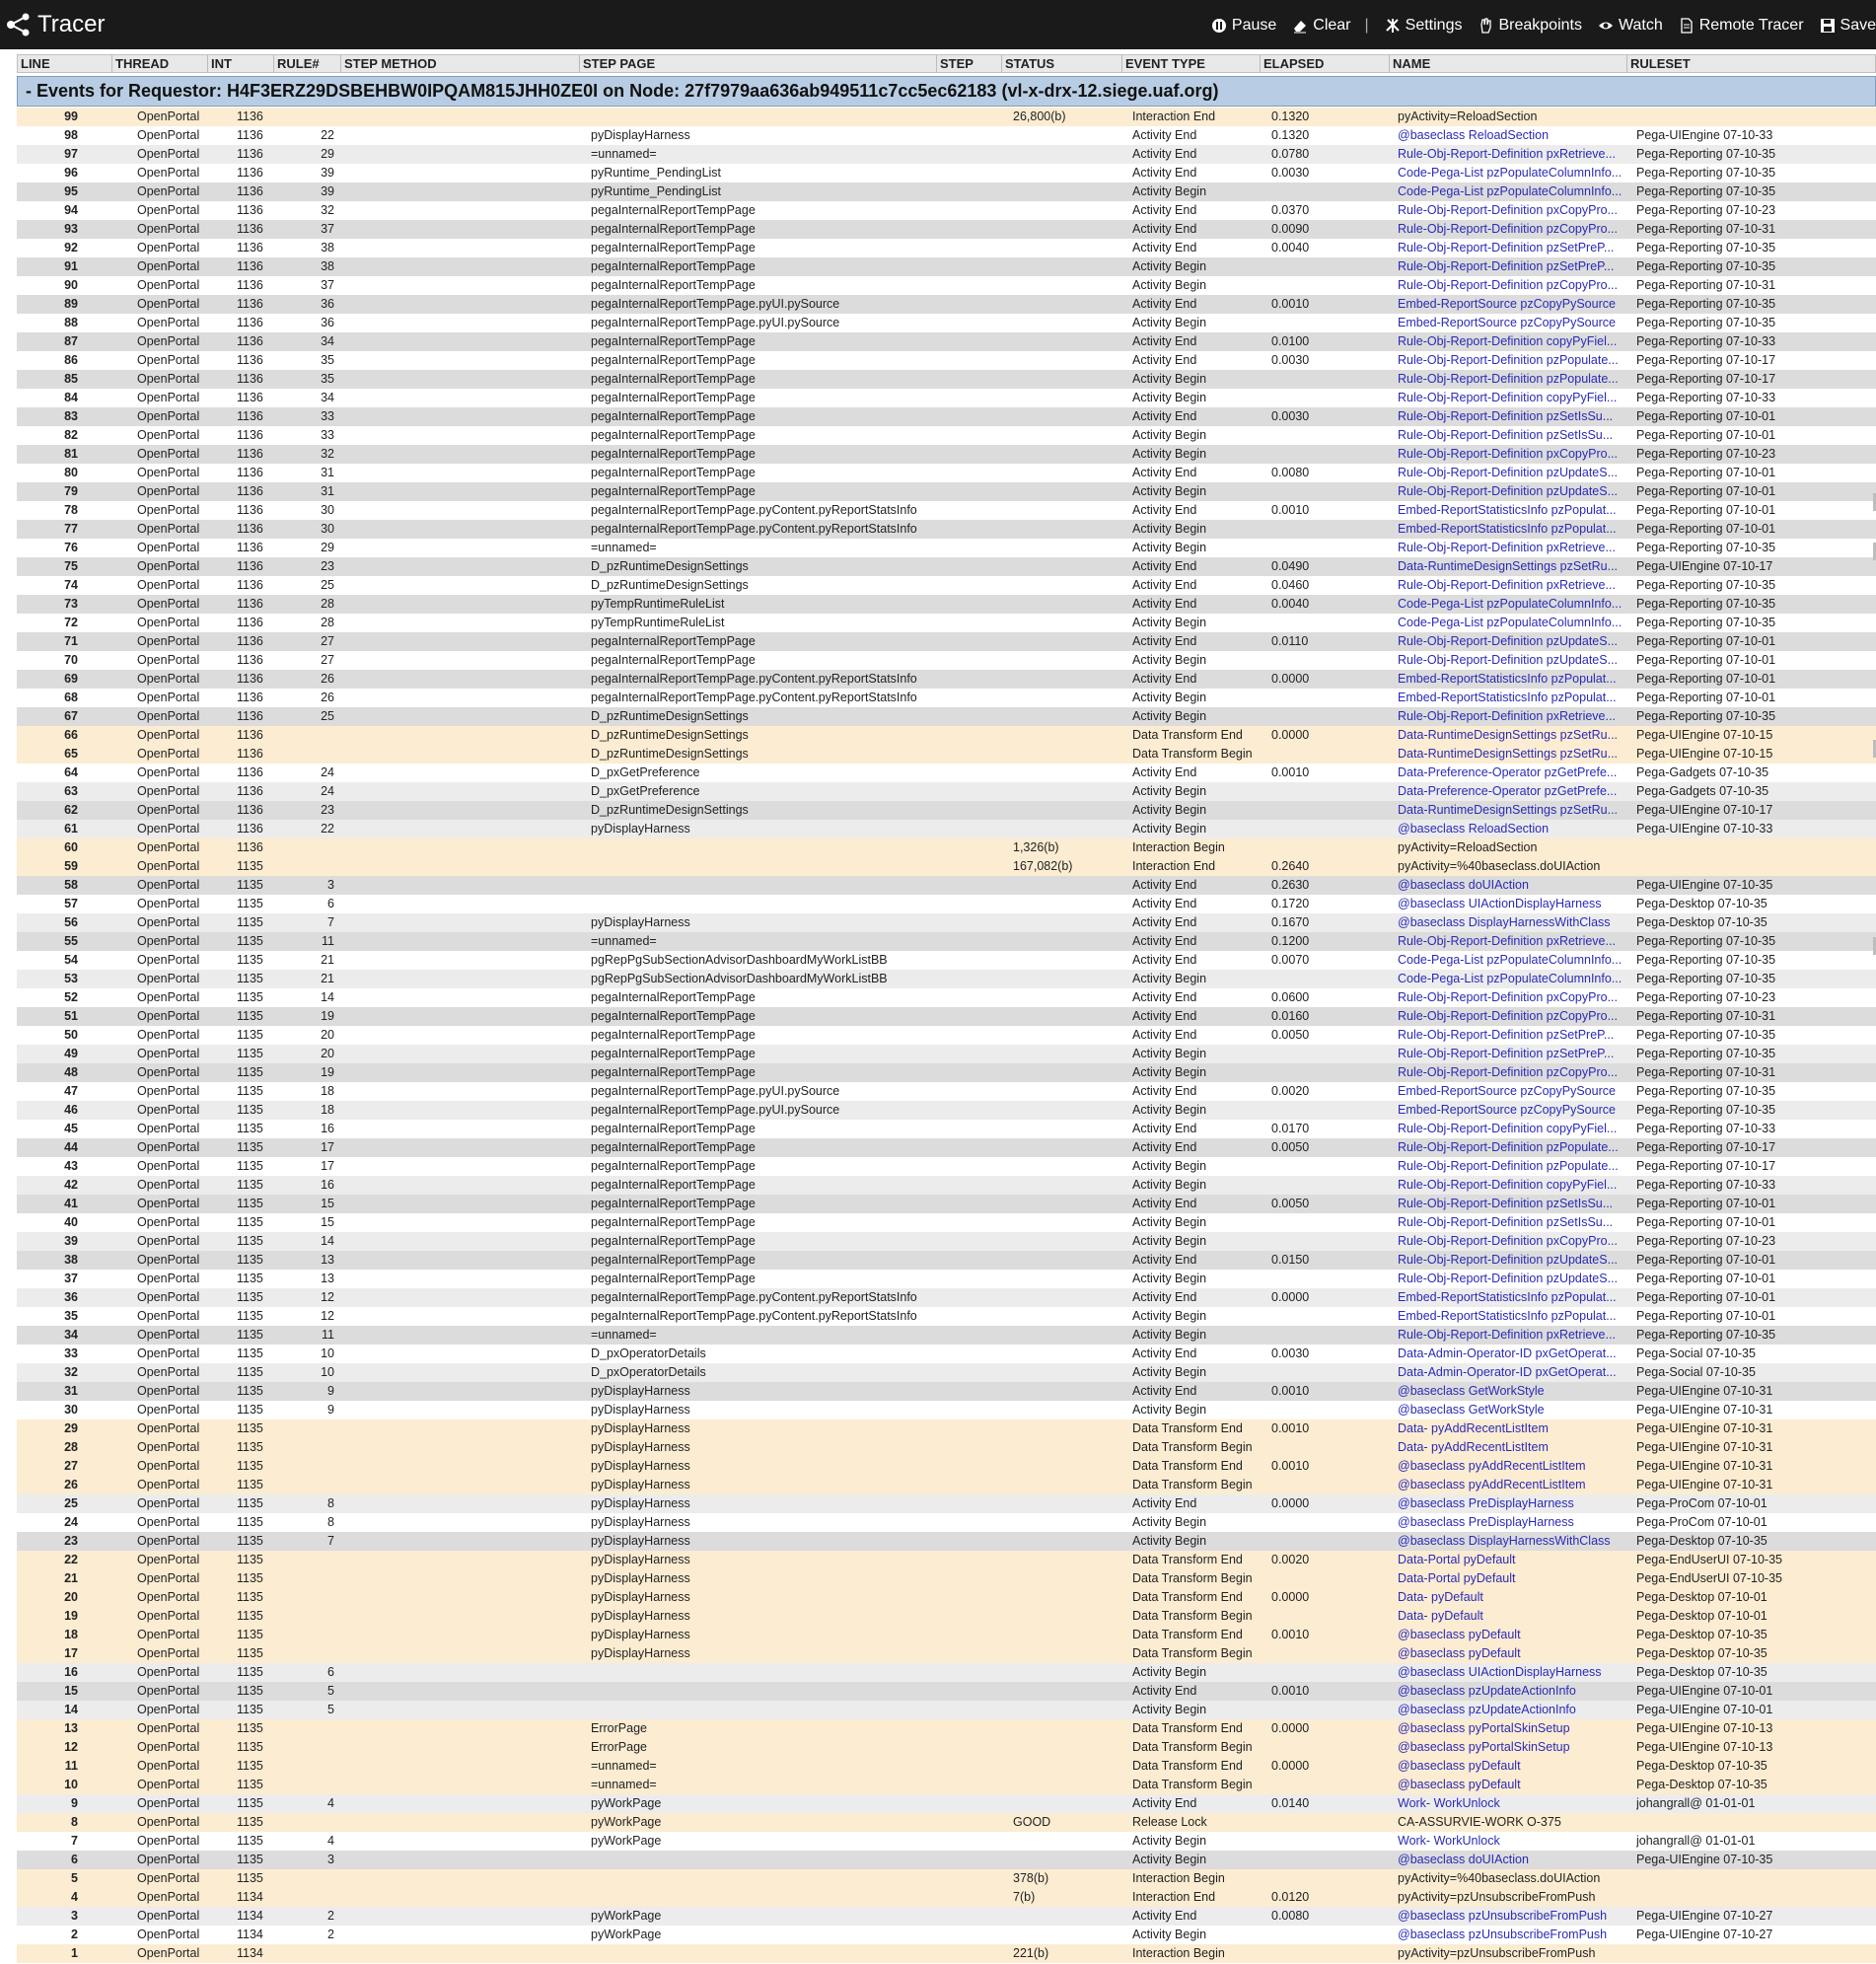 This screenshot has height=1964, width=1876. Describe the element at coordinates (1325, 63) in the screenshot. I see `column-header-elapsed: ELAPSED` at that location.